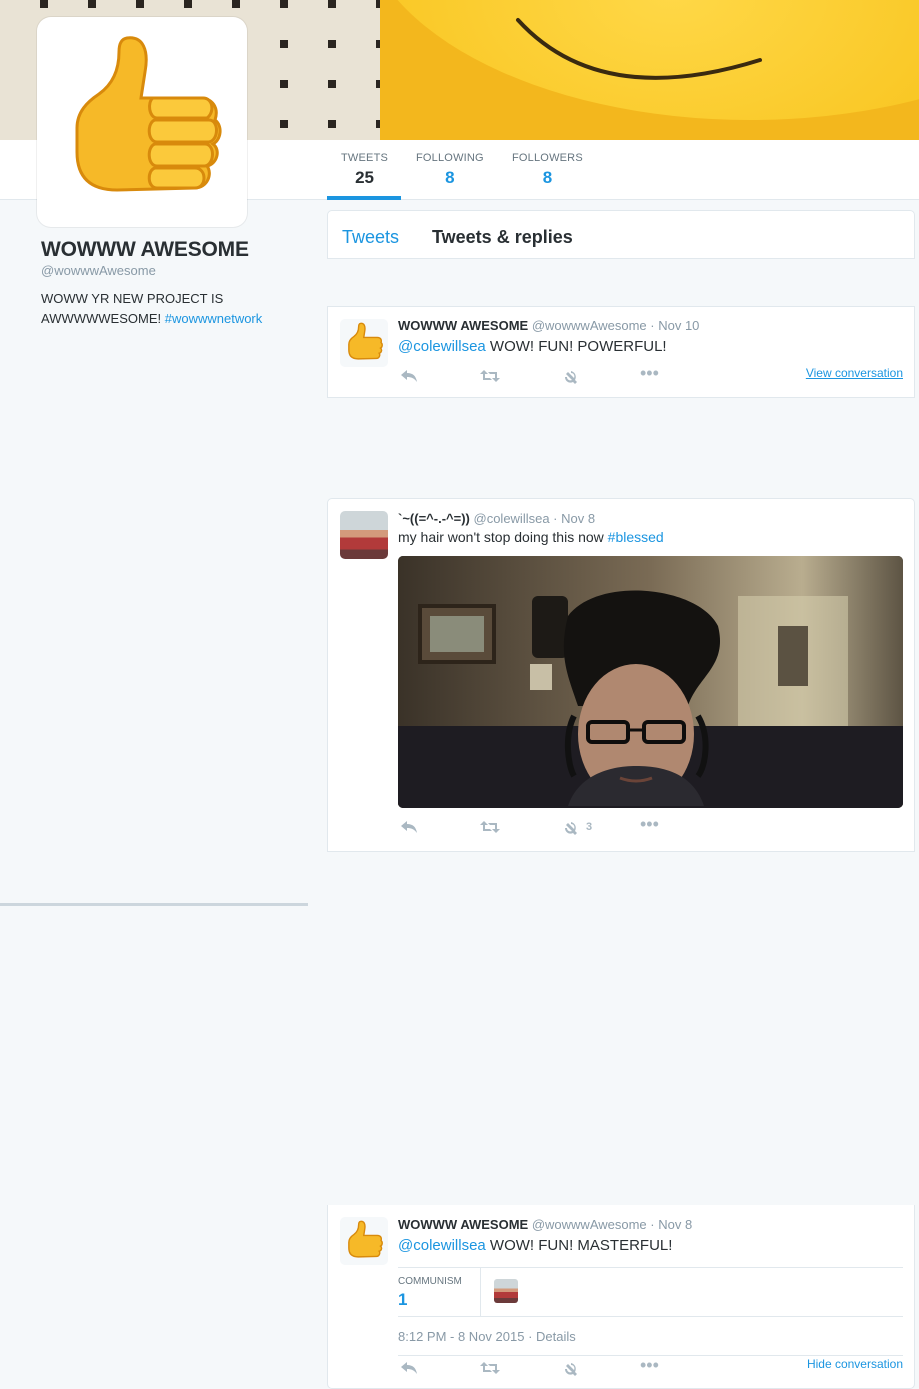 This screenshot has width=919, height=1389. What do you see at coordinates (636, 537) in the screenshot?
I see `hashtag-link: #blessed` at bounding box center [636, 537].